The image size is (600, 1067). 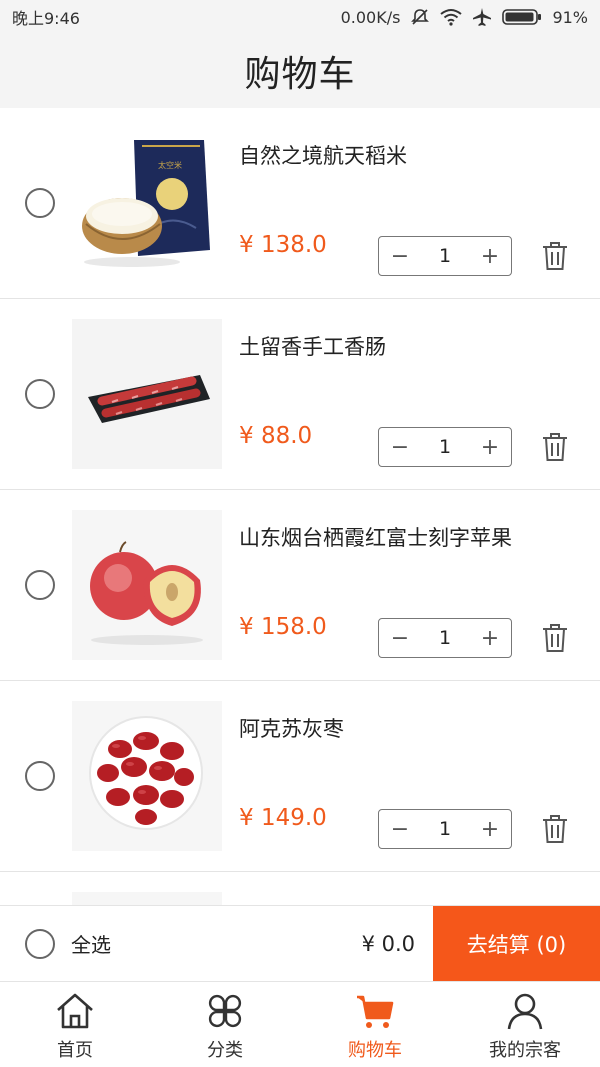 I want to click on wifi-icon, so click(x=451, y=17).